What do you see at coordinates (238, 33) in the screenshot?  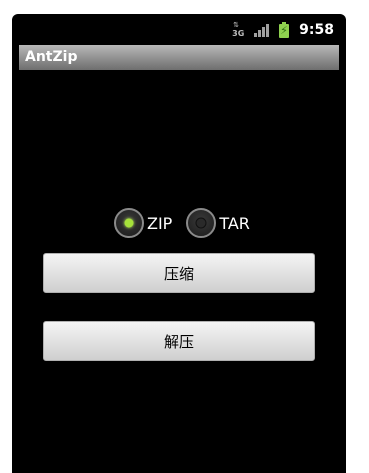 I see `network-label: 3G` at bounding box center [238, 33].